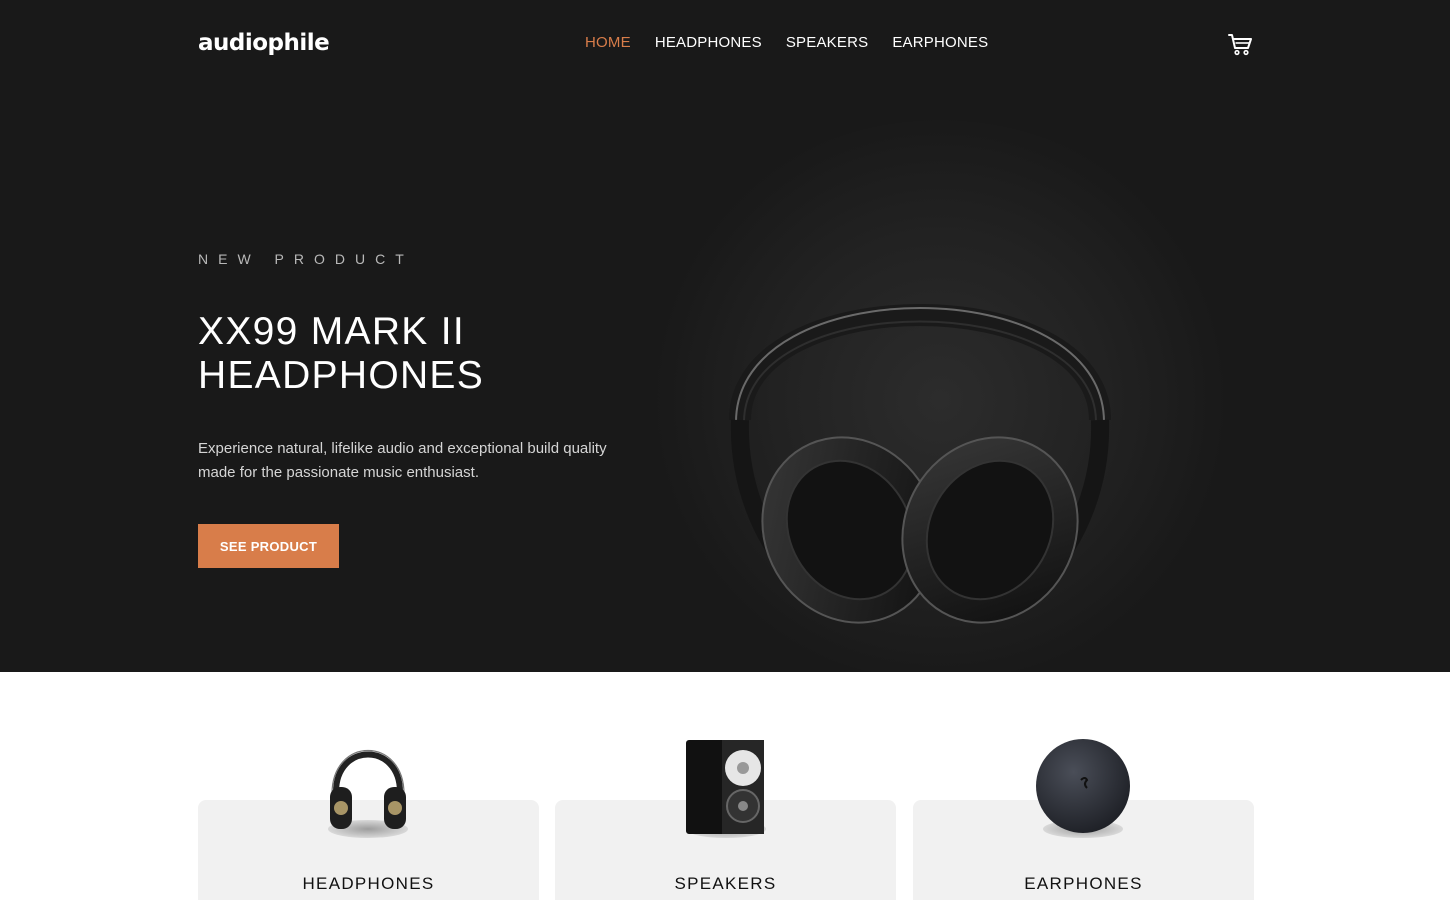  What do you see at coordinates (920, 464) in the screenshot?
I see `headphones-hero-image` at bounding box center [920, 464].